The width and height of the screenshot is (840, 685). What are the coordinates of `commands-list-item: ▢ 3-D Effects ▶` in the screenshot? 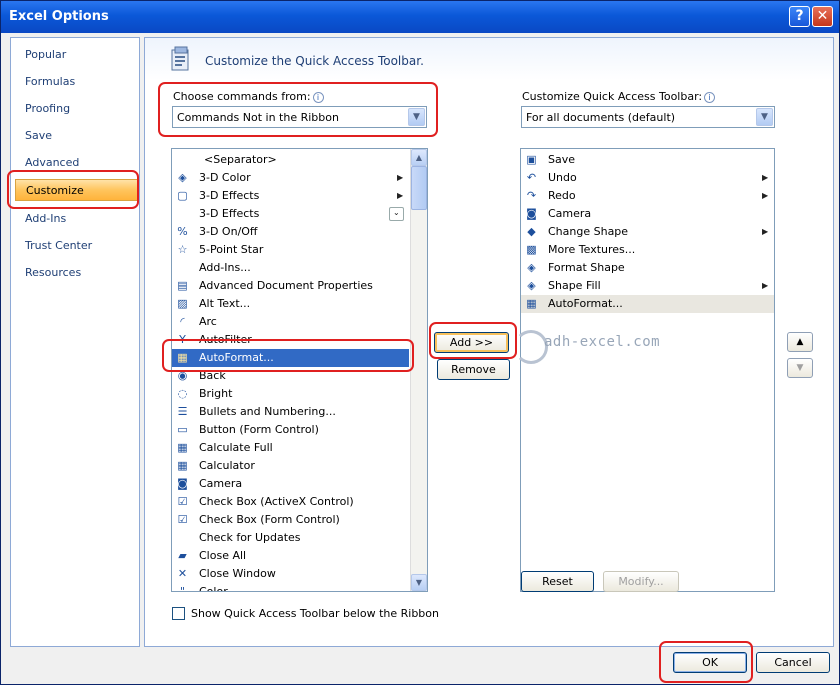 It's located at (290, 196).